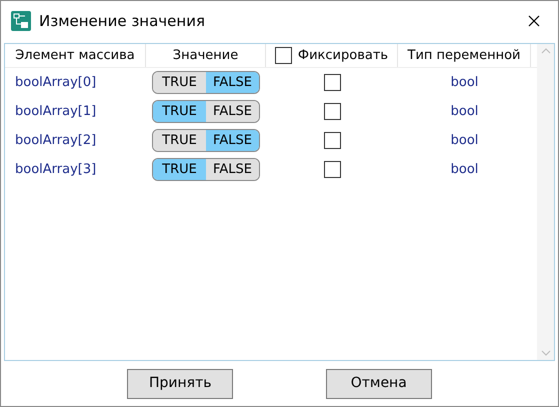  I want to click on header-checkbox, so click(283, 55).